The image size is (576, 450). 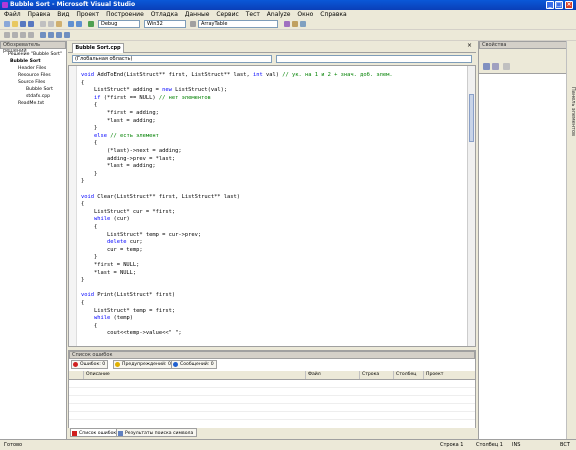 I want to click on toolbox-label: Панель элементов, so click(x=573, y=111).